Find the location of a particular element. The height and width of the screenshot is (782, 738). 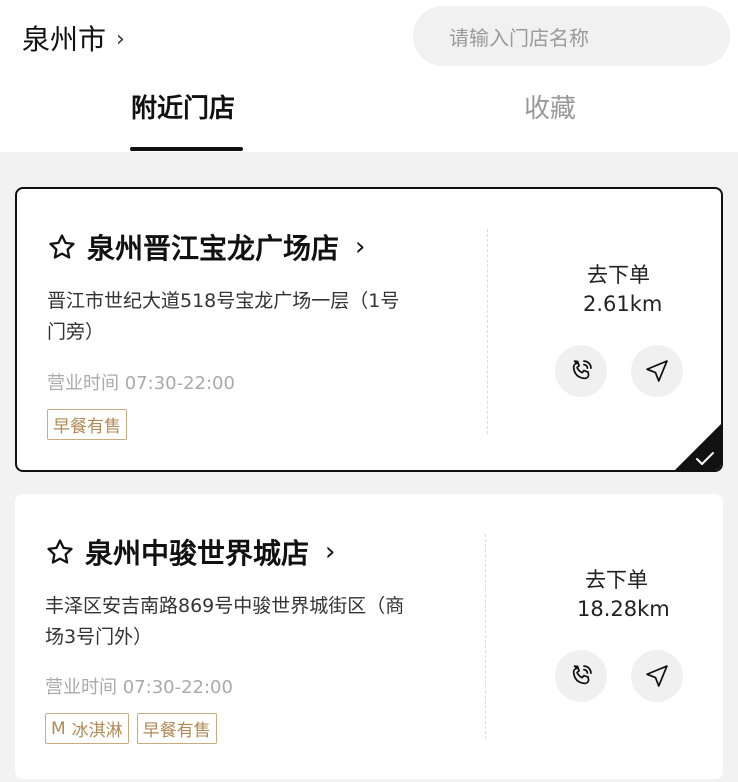

tag-label: 冰淇淋 is located at coordinates (97, 731).